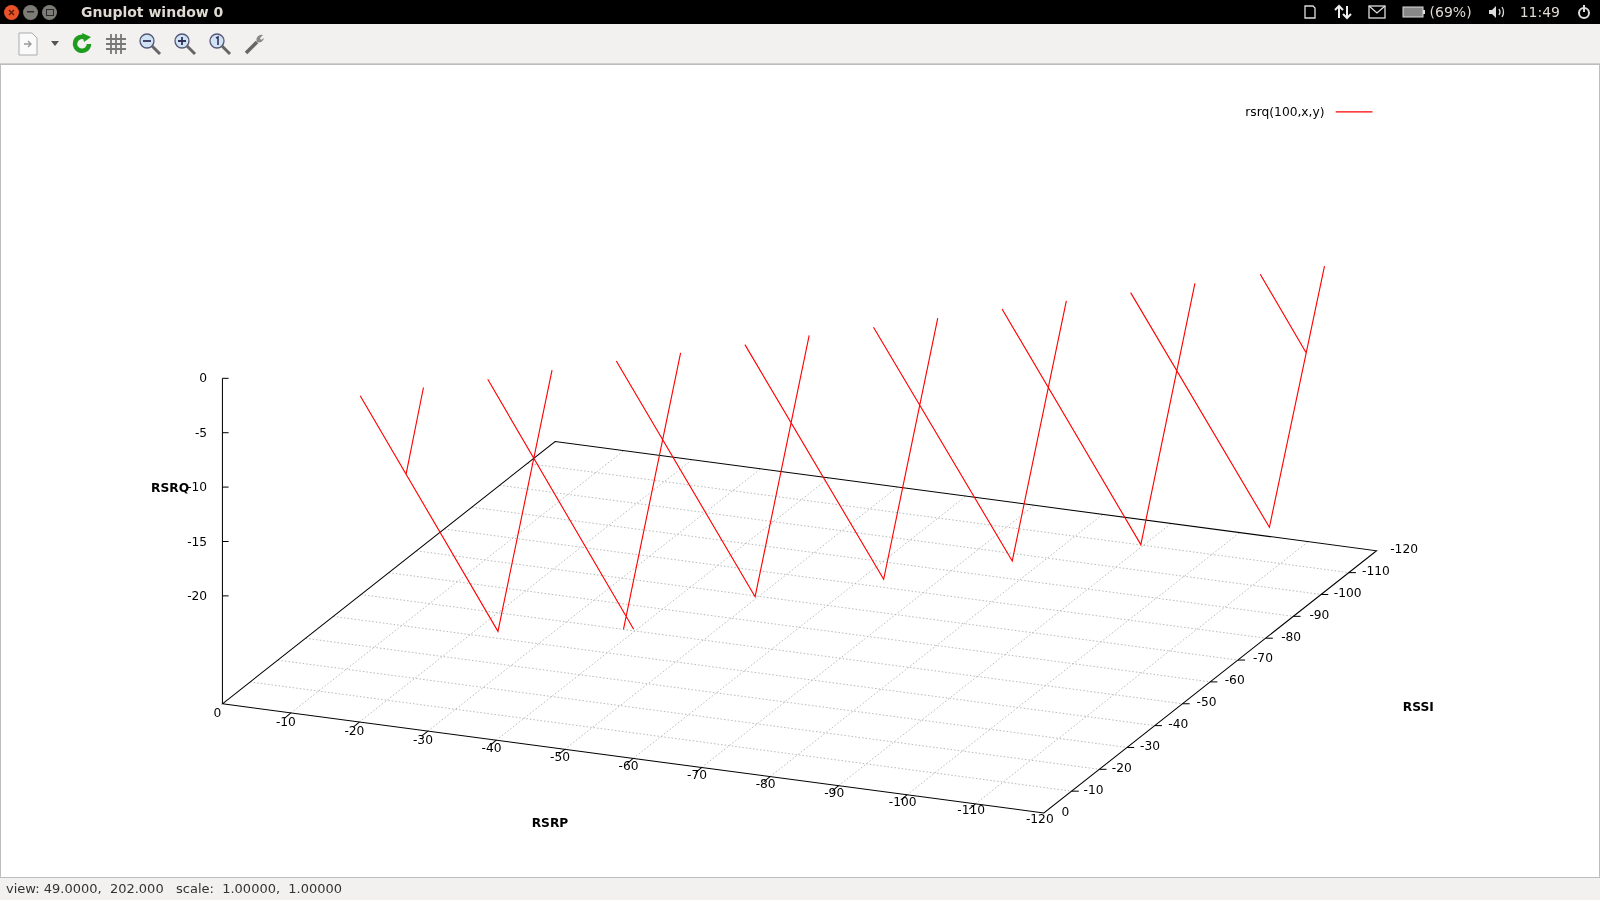 The image size is (1600, 900). I want to click on y-axis-tick-label: -80, so click(1291, 636).